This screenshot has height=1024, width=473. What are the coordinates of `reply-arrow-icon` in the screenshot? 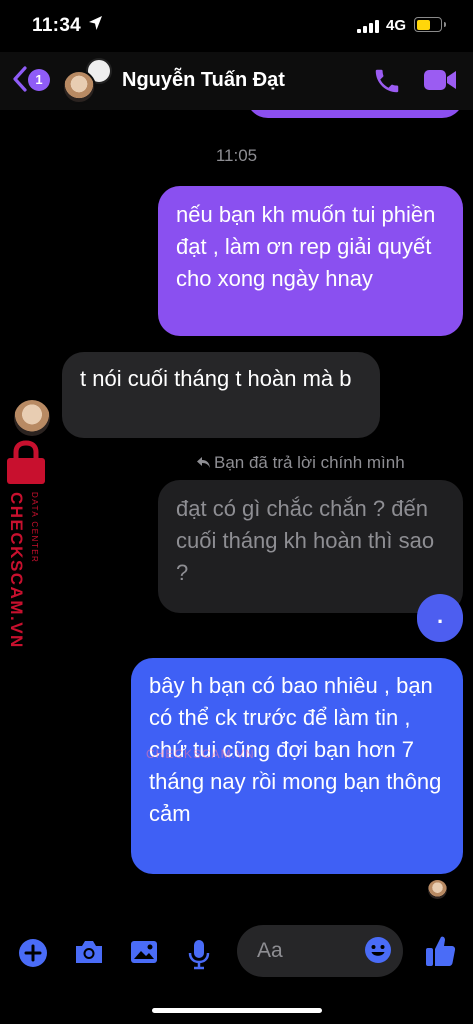 It's located at (203, 462).